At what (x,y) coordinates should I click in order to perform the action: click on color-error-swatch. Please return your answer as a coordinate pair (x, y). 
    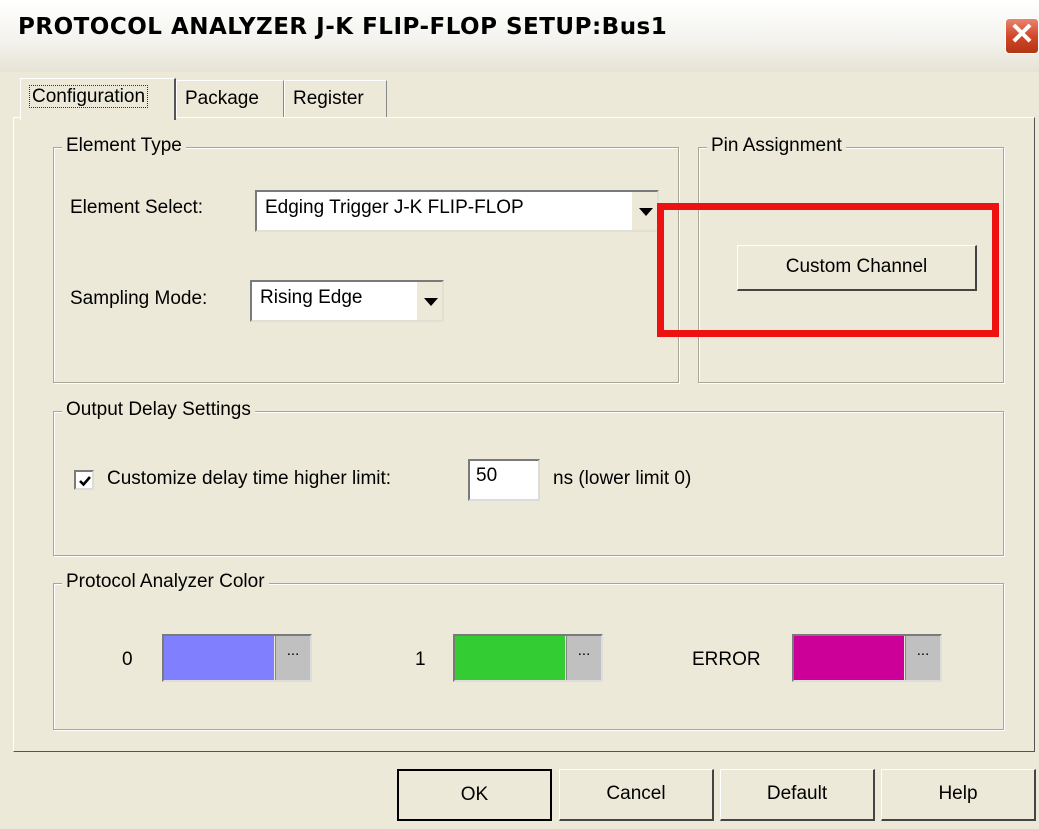
    Looking at the image, I should click on (849, 658).